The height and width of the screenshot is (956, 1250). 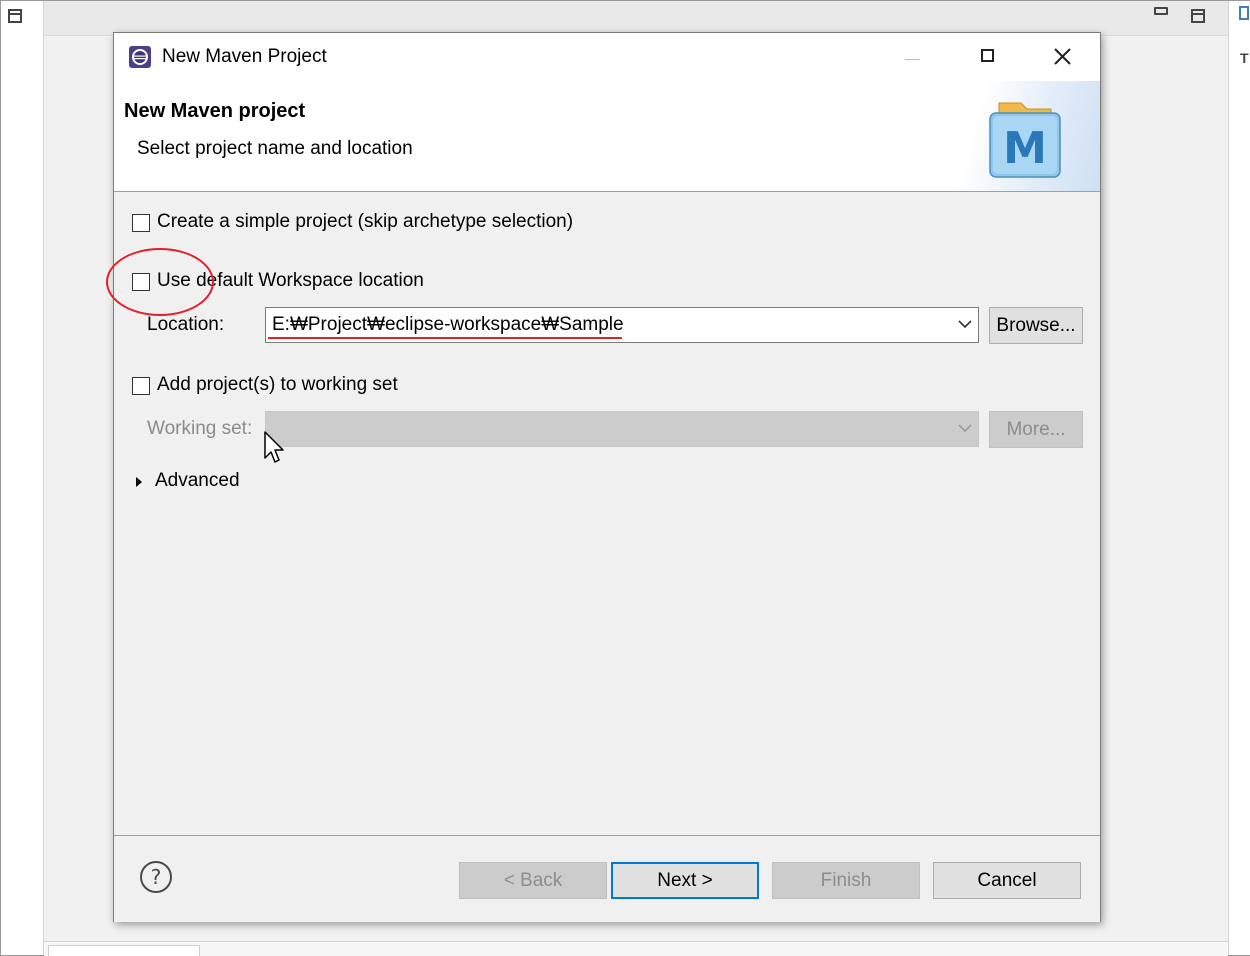 I want to click on mouse-cursor-icon, so click(x=274, y=447).